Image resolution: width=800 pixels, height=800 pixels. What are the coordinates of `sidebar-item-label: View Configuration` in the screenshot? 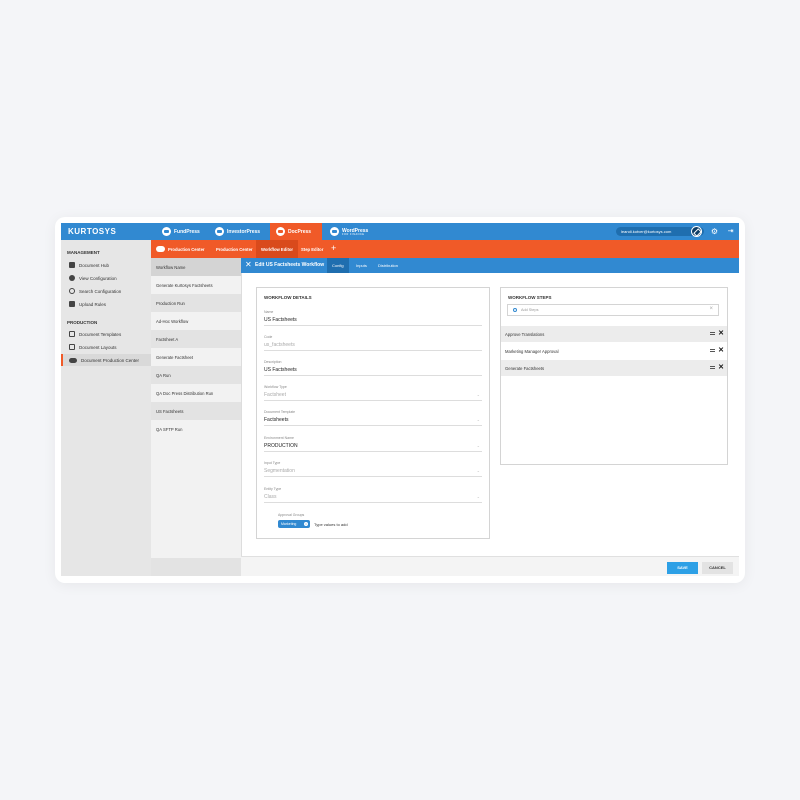 It's located at (98, 278).